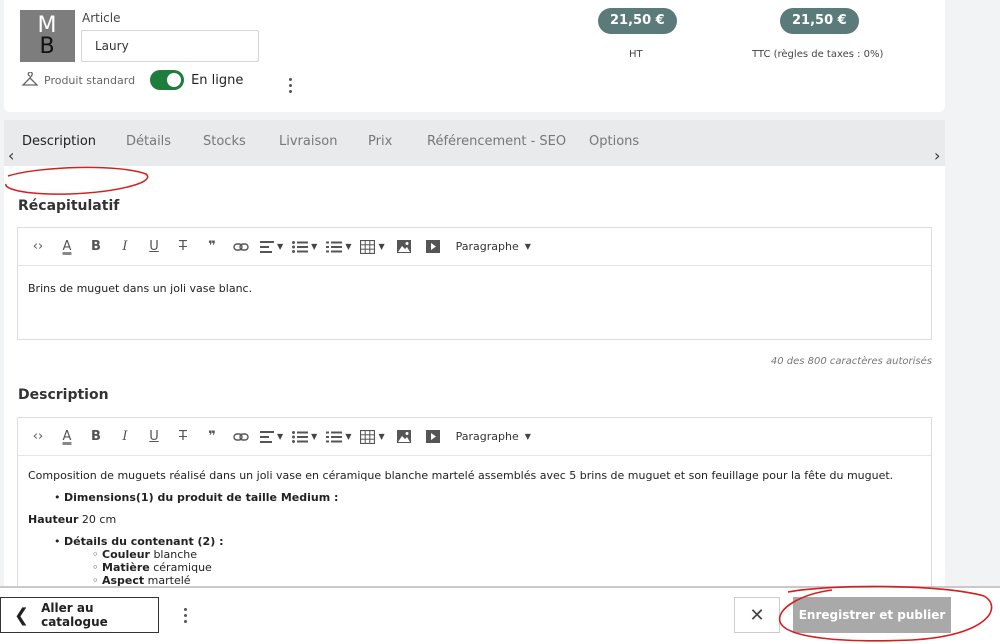 The image size is (1000, 644). I want to click on tabs-prev-arrow-icon: ‹, so click(11, 155).